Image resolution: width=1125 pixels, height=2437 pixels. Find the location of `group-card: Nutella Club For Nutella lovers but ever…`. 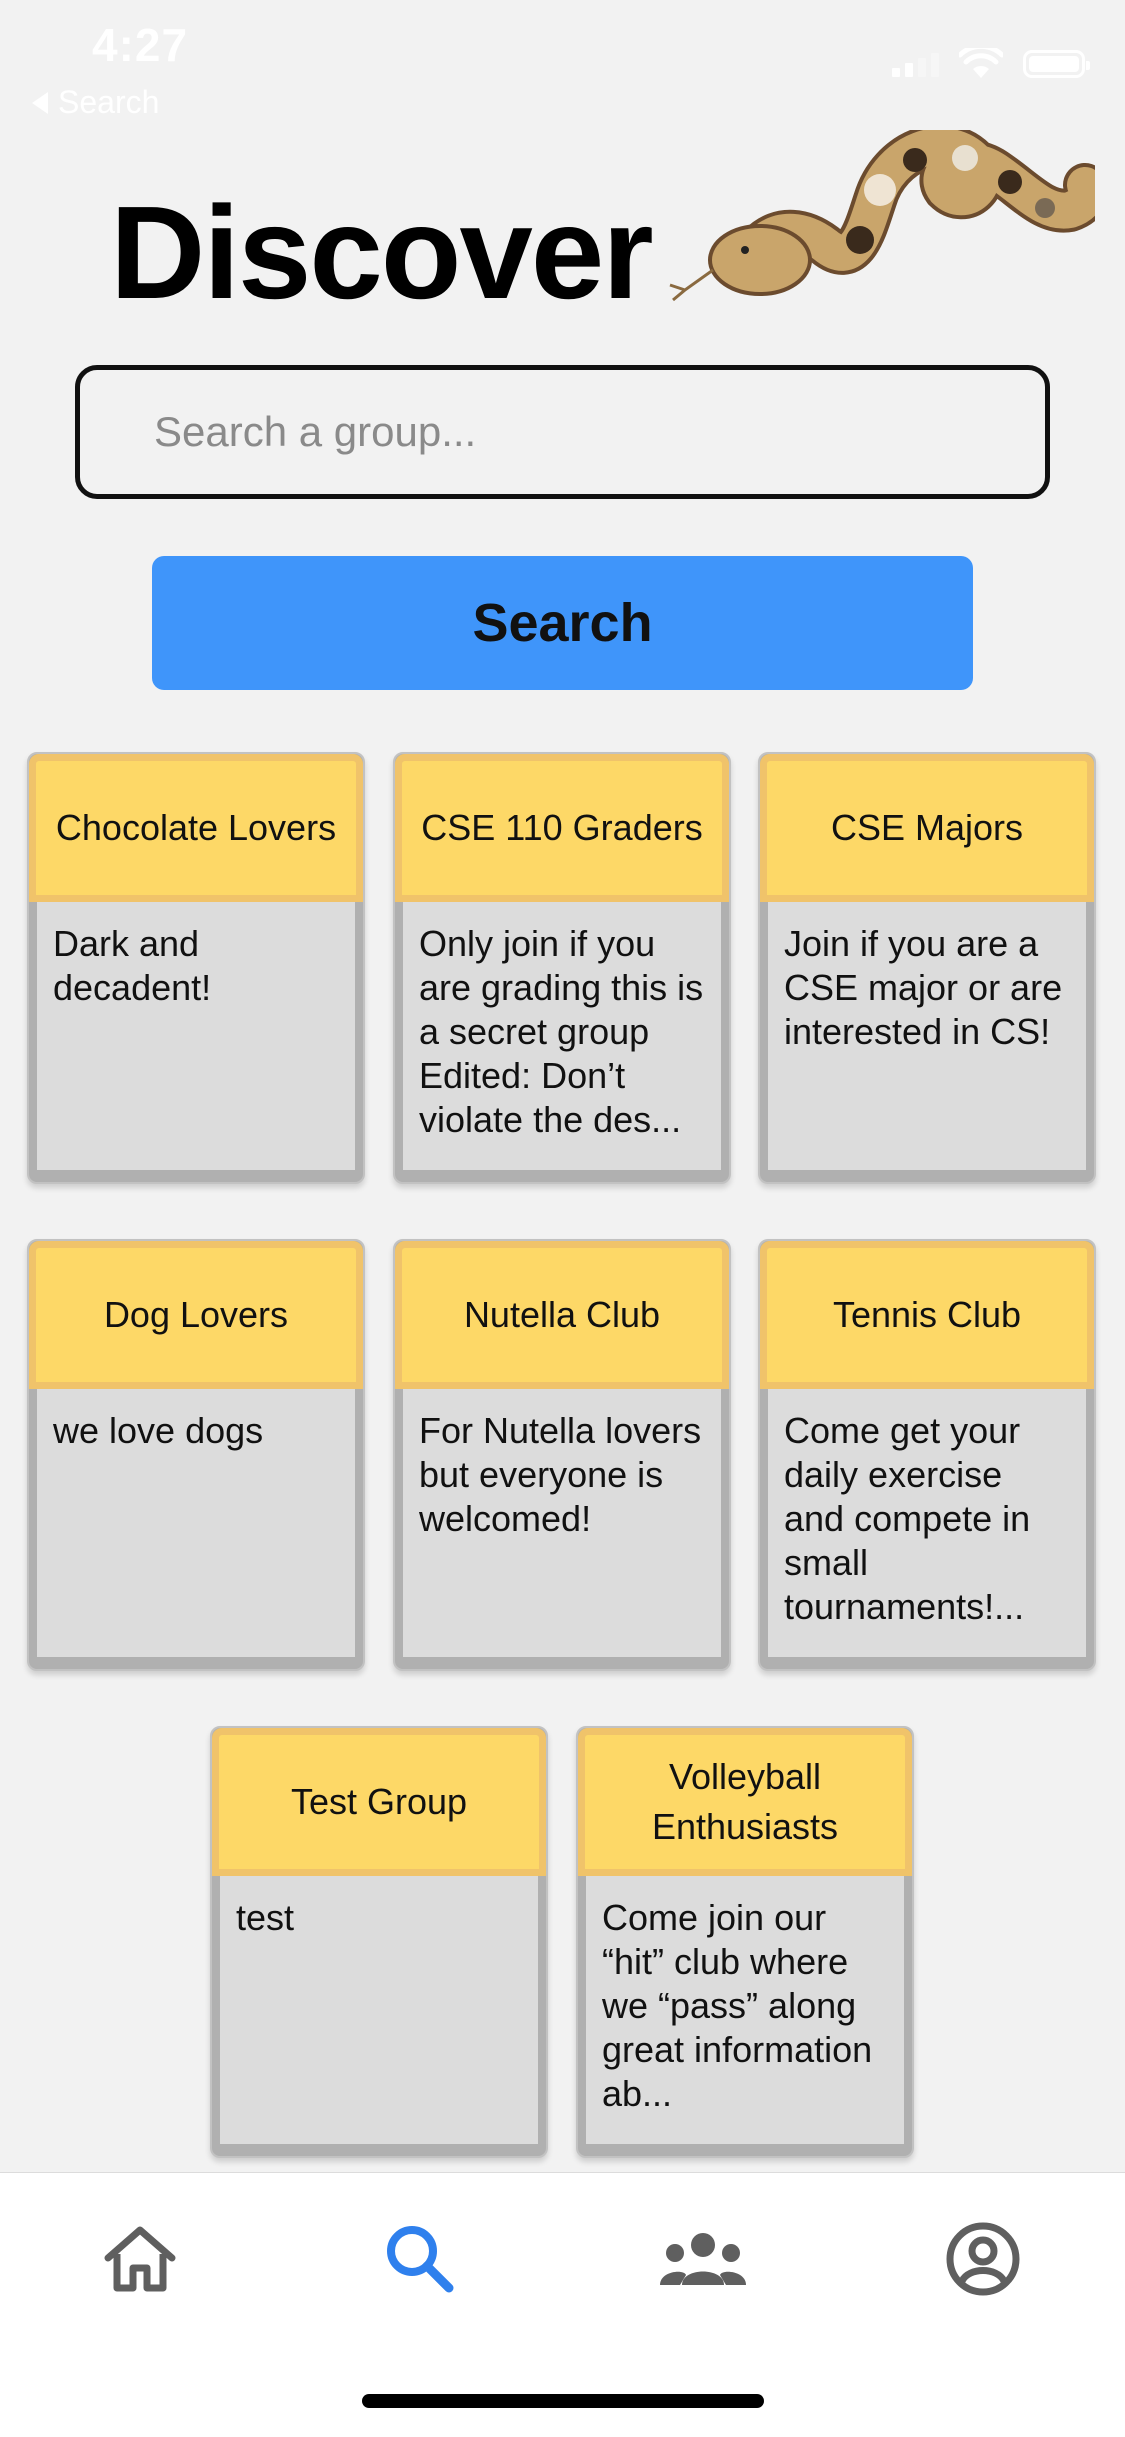

group-card: Nutella Club For Nutella lovers but ever… is located at coordinates (562, 1455).